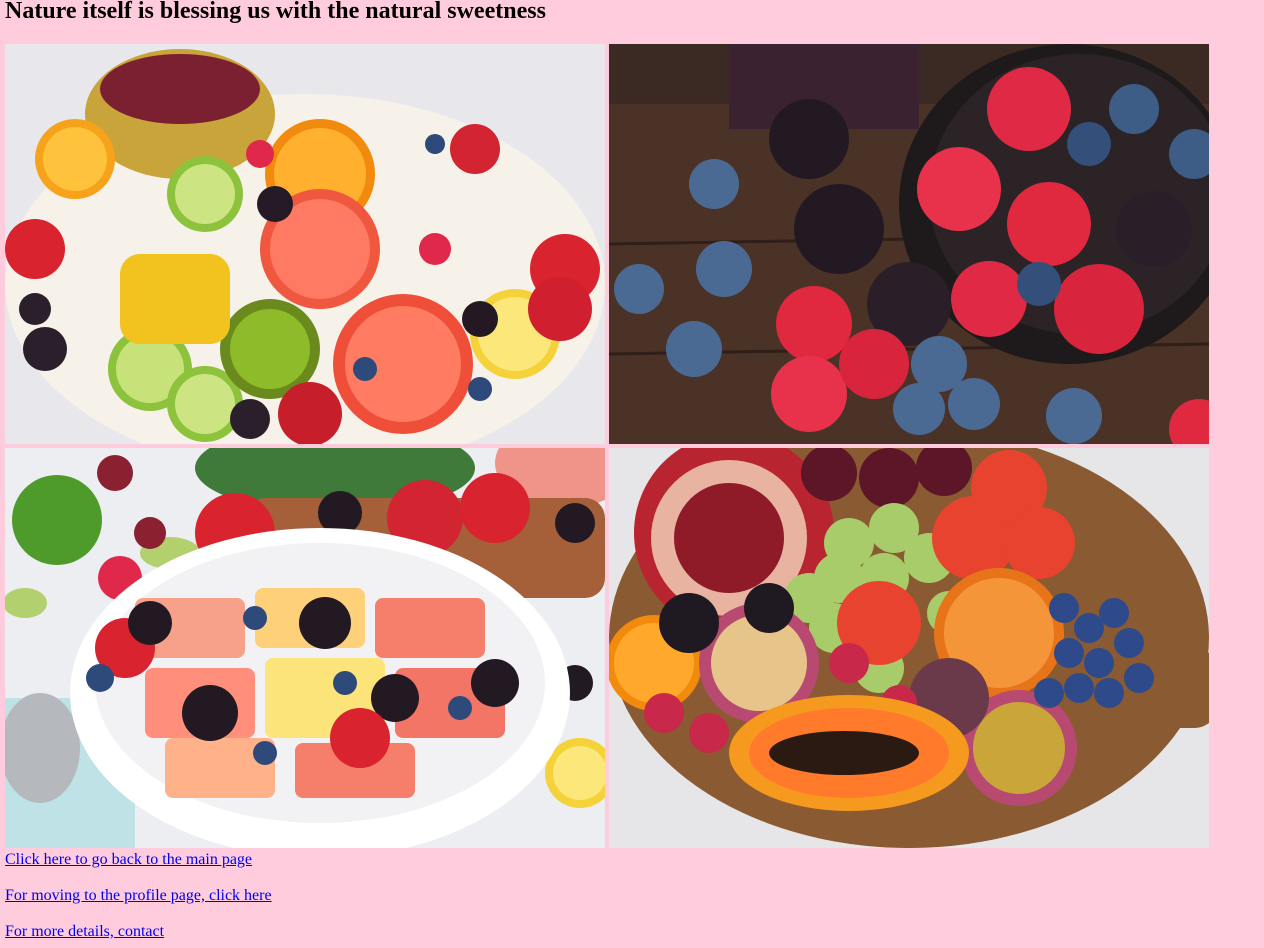  What do you see at coordinates (128, 860) in the screenshot?
I see `main-page-link: Click here to go back to the main page` at bounding box center [128, 860].